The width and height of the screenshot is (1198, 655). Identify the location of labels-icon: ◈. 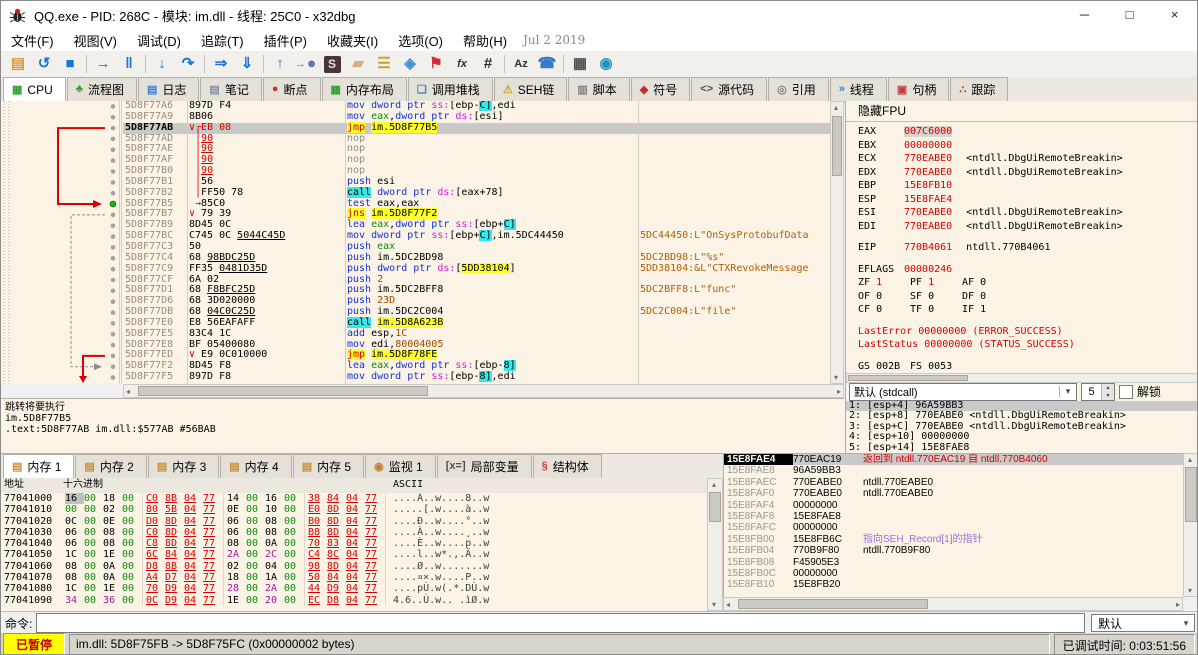
(410, 64).